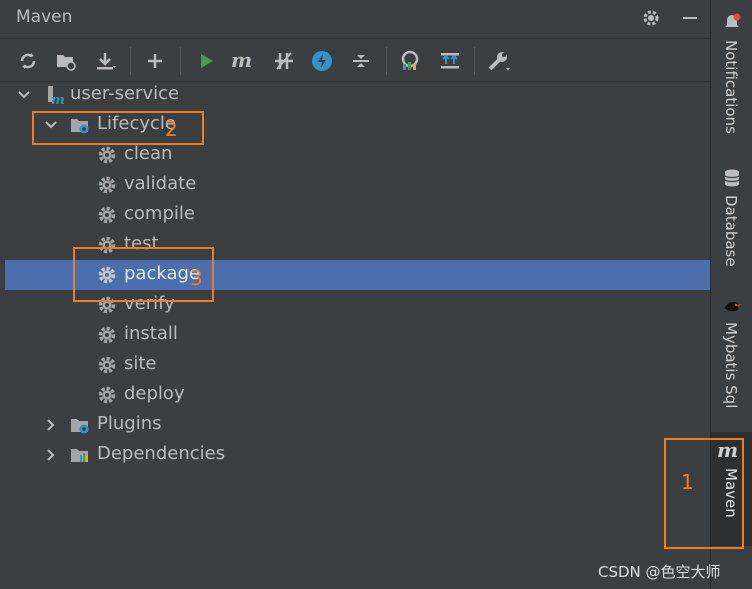  I want to click on bell-icon, so click(733, 20).